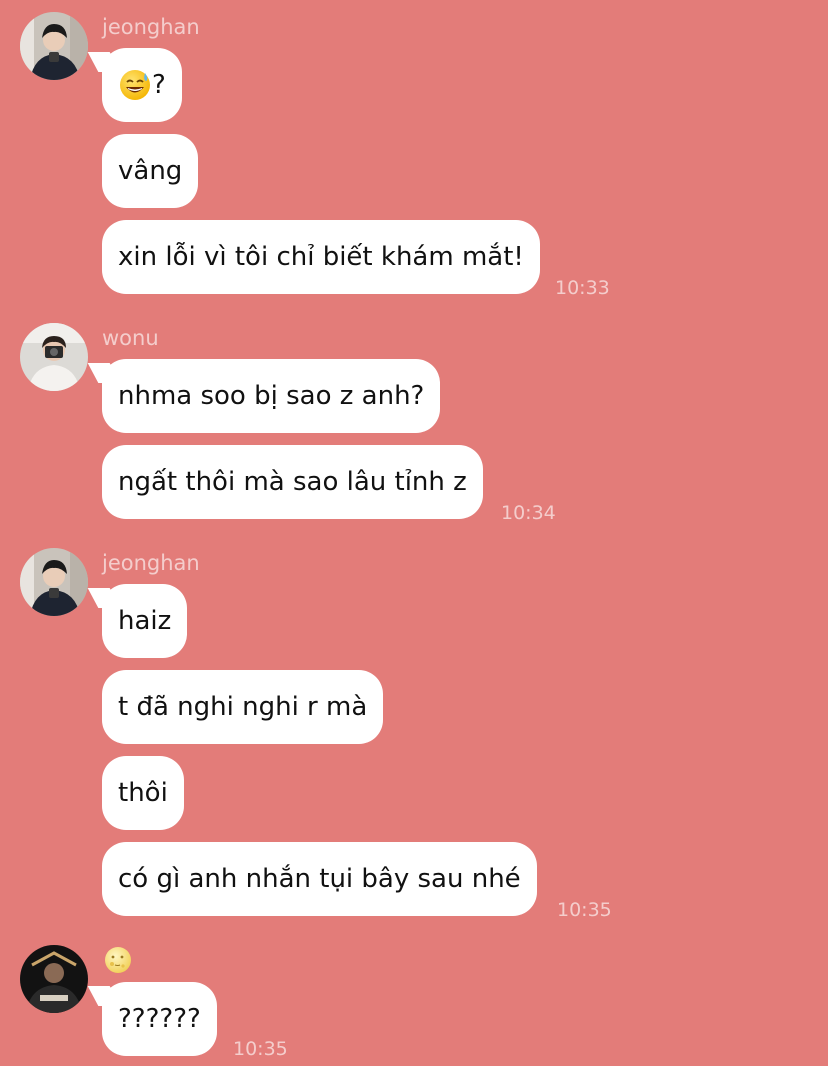  I want to click on avatar-wonu, so click(54, 357).